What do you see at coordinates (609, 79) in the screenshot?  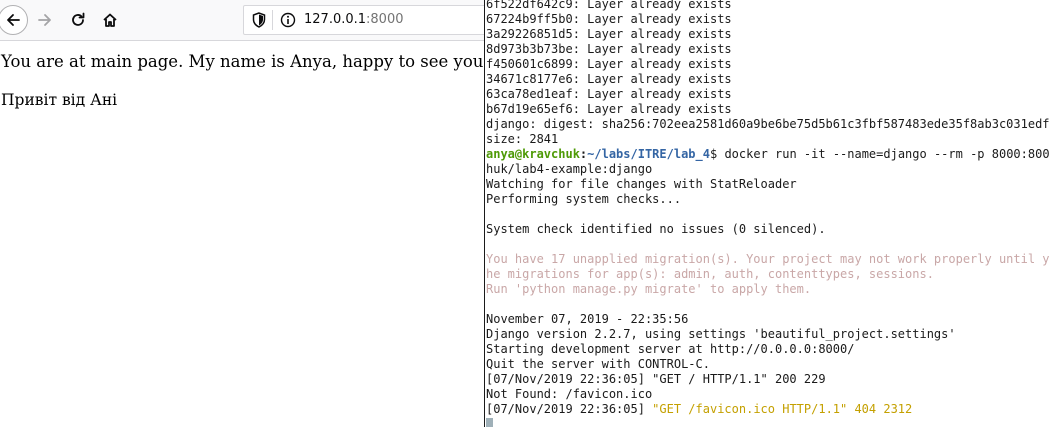 I see `terminal-line: 34671c8177e6: Layer already exists` at bounding box center [609, 79].